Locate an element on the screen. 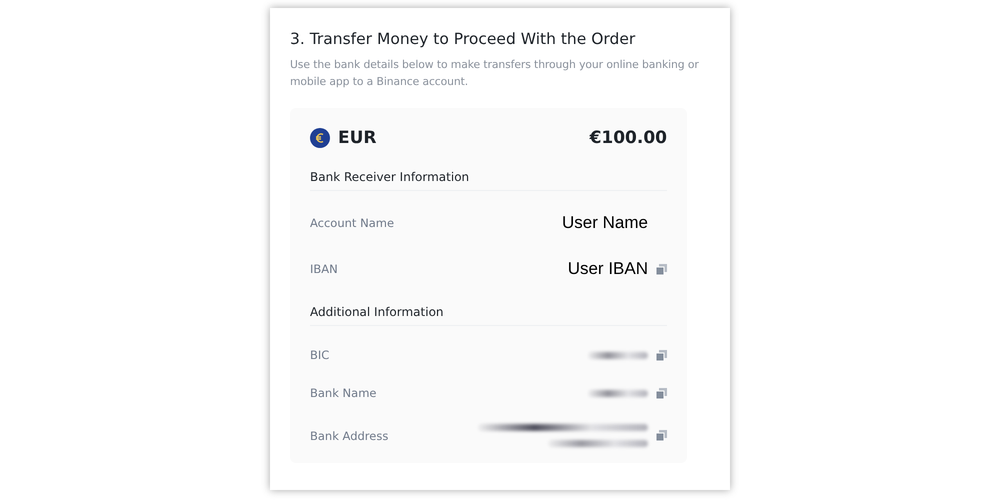 The height and width of the screenshot is (500, 1000). section-title: 3. Transfer Money to Proceed With the Order is located at coordinates (463, 39).